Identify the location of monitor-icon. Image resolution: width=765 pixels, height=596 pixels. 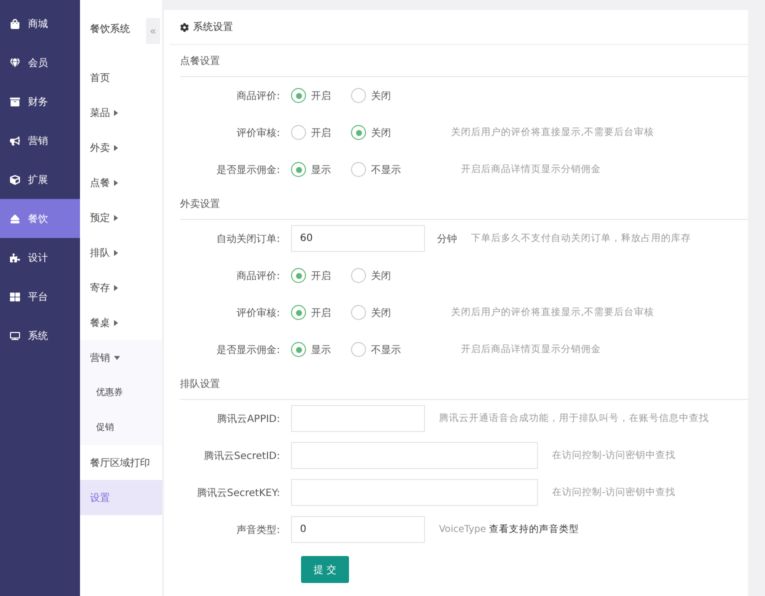
(15, 335).